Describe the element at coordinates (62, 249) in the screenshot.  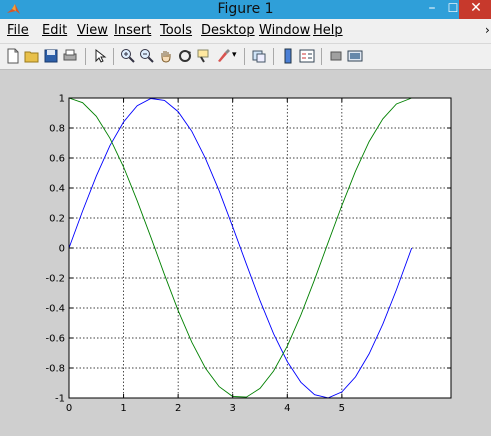
I see `y-tick-label: 0` at that location.